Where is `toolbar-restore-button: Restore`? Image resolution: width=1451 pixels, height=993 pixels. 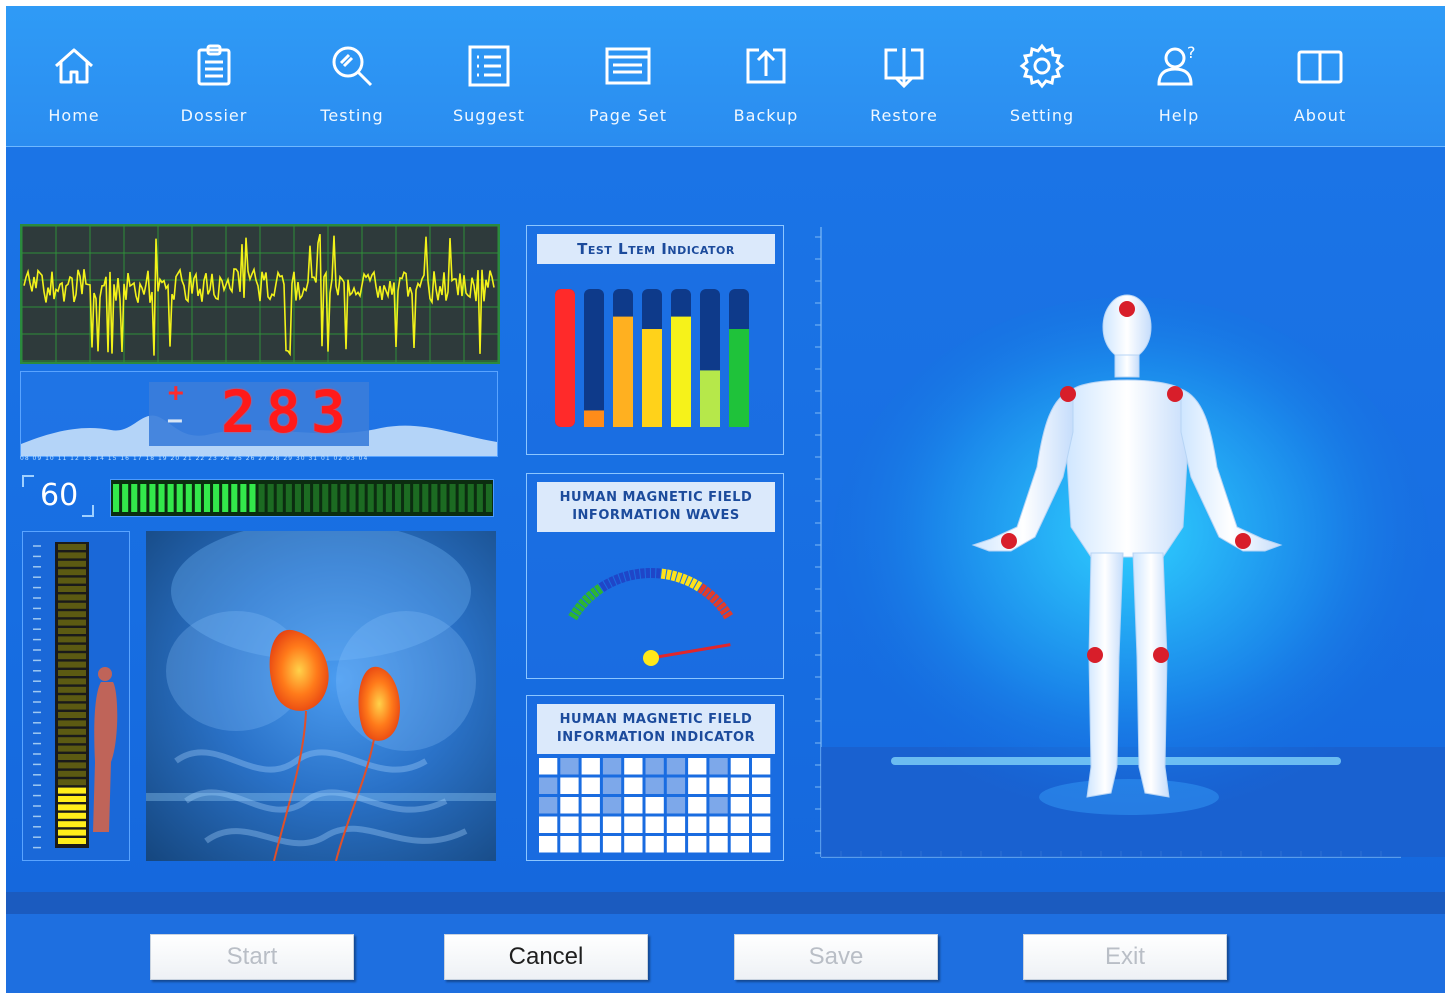 toolbar-restore-button: Restore is located at coordinates (904, 92).